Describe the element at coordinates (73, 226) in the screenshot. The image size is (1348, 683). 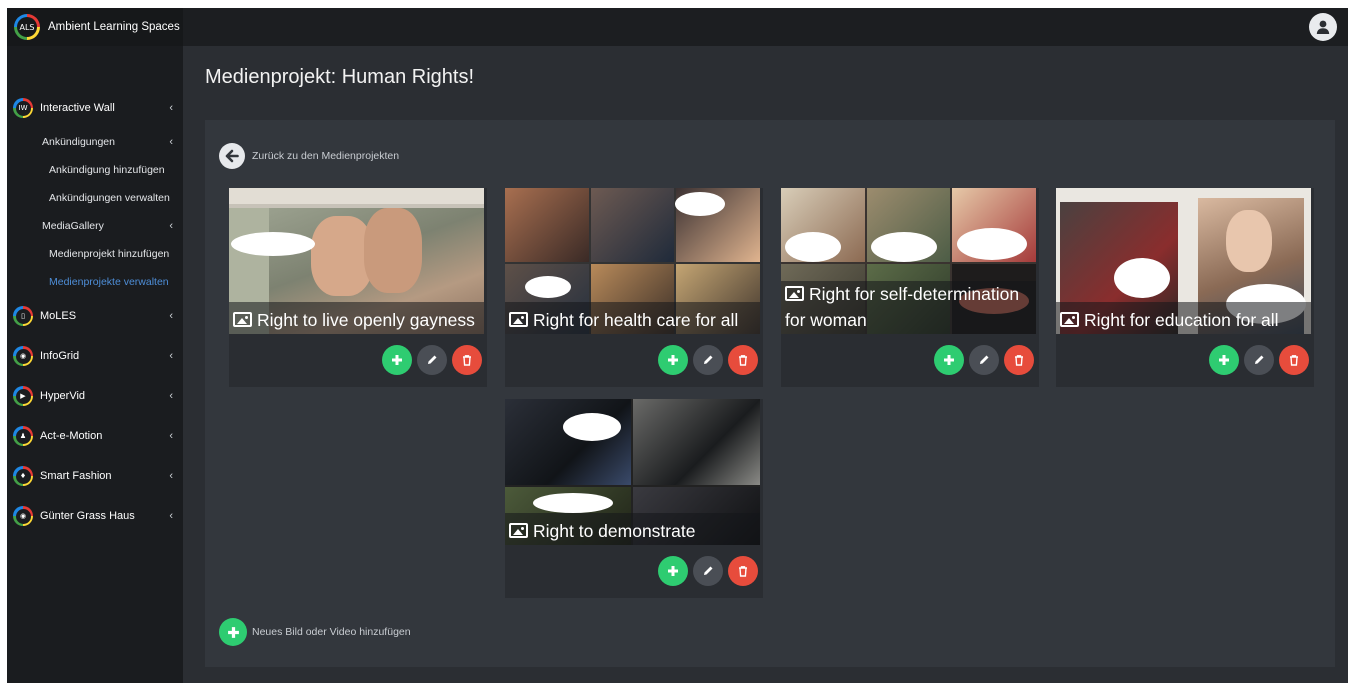
I see `sidebar-item-label: MediaGallery` at that location.